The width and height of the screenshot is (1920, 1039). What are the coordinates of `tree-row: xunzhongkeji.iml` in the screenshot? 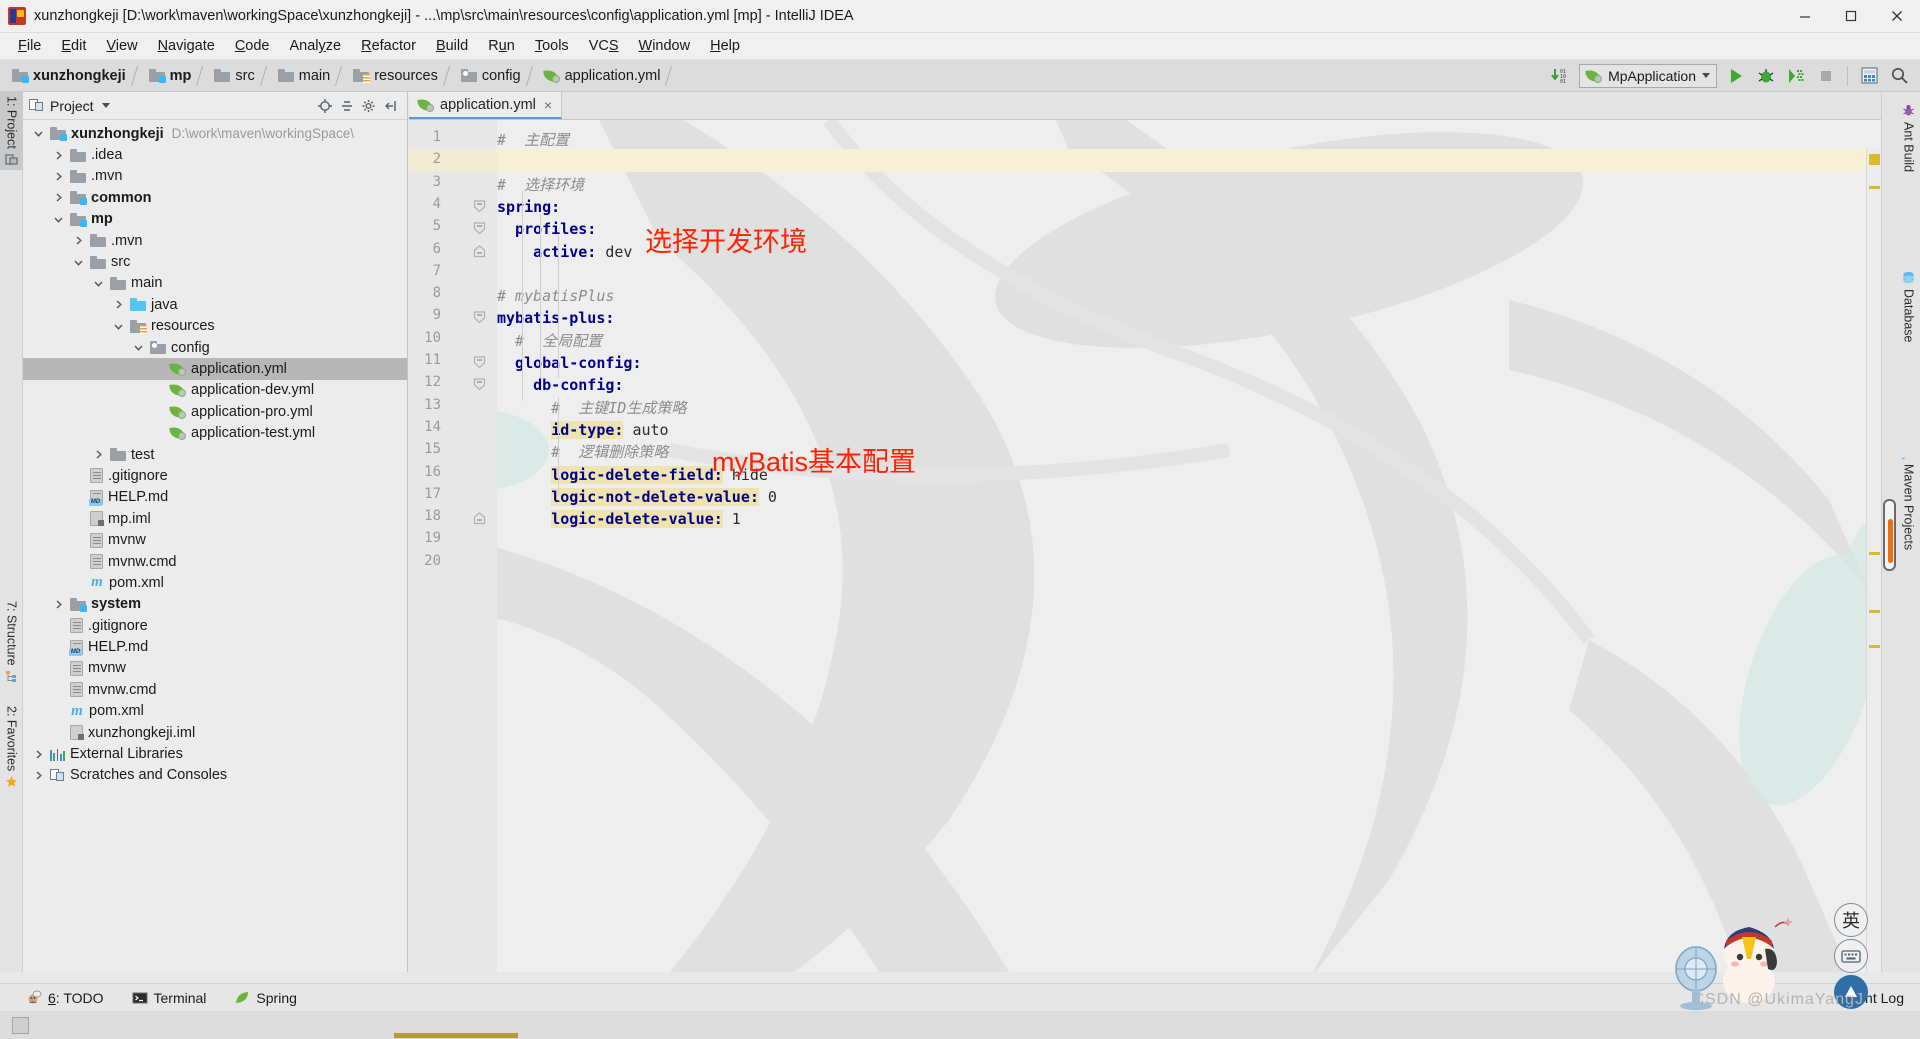 It's located at (215, 732).